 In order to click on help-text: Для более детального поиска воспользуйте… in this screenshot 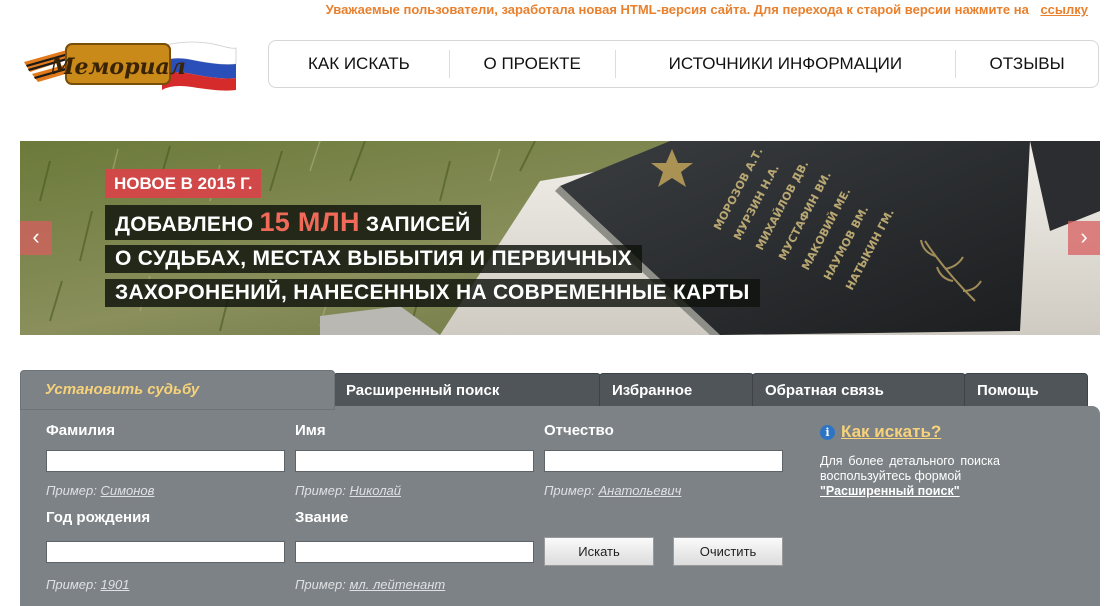, I will do `click(910, 476)`.